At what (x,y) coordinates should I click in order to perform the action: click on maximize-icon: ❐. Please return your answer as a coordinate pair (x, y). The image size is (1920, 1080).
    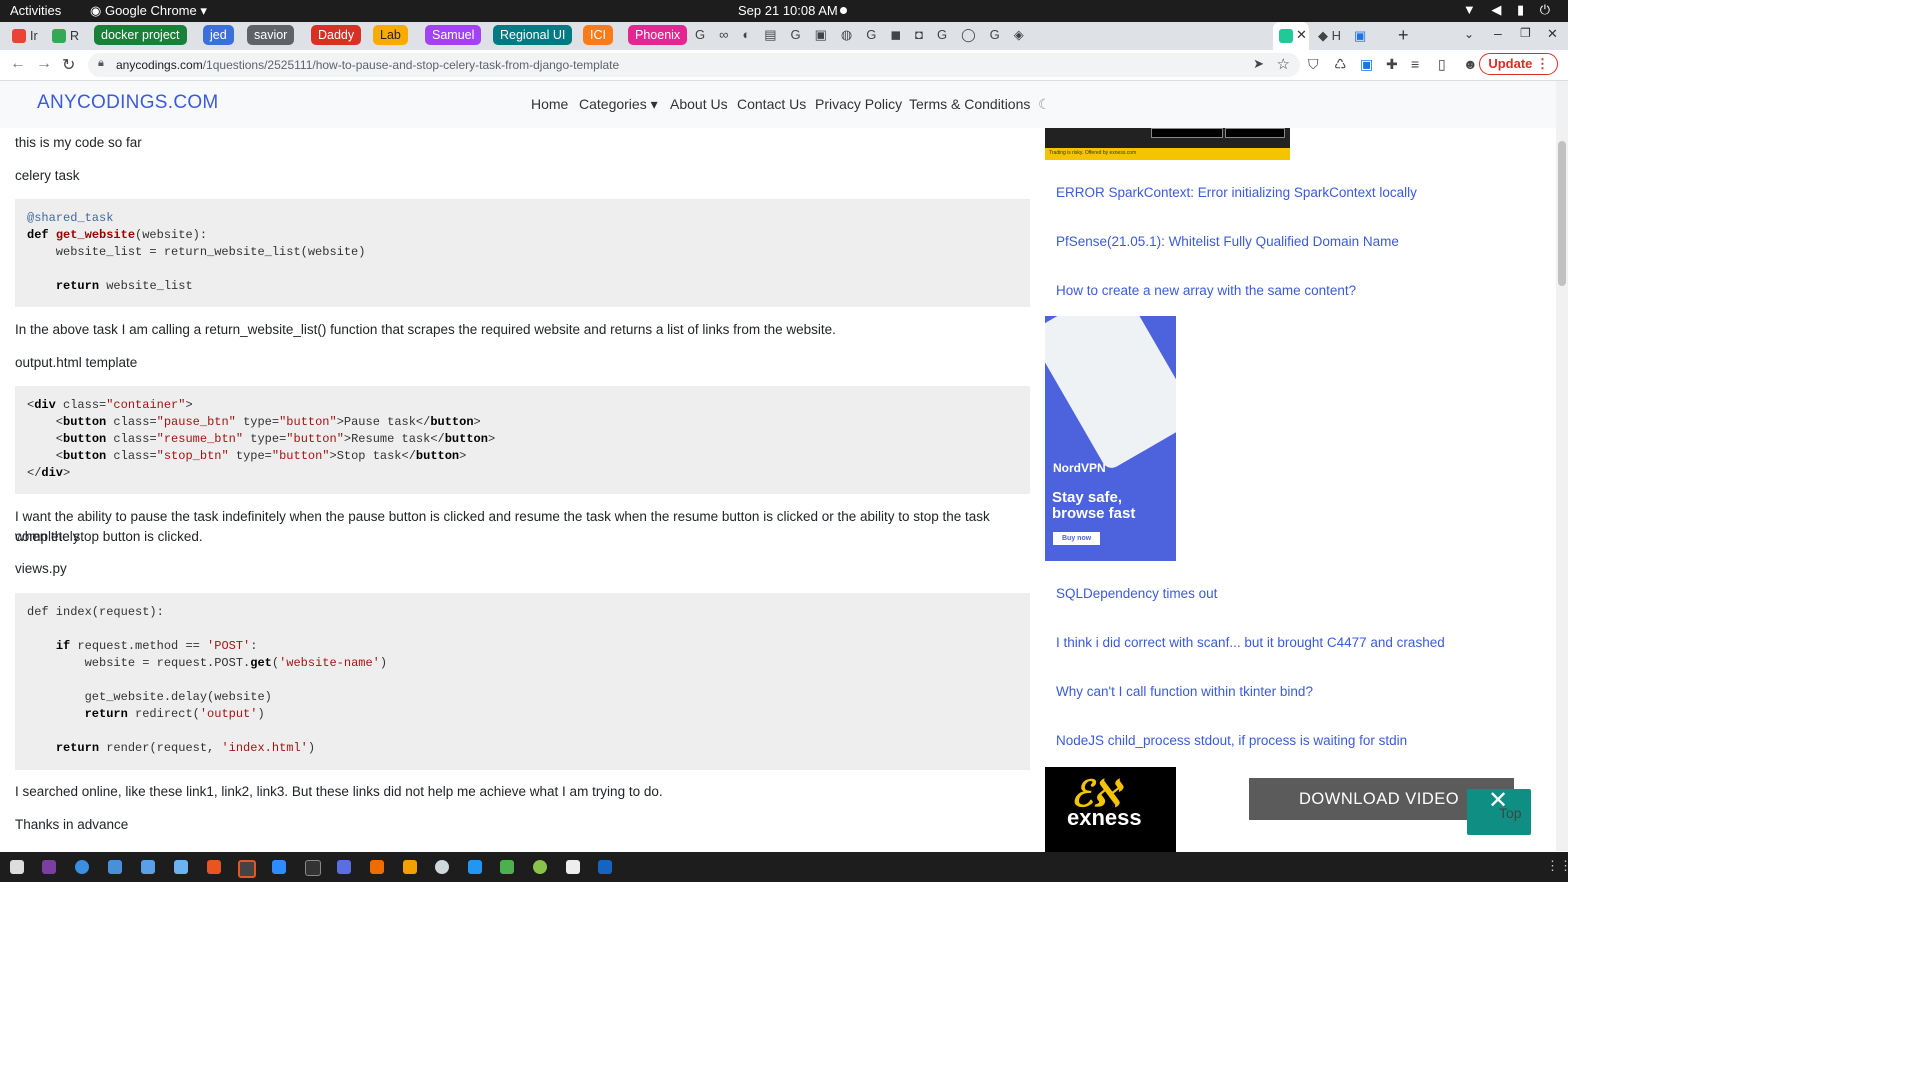
    Looking at the image, I should click on (1525, 33).